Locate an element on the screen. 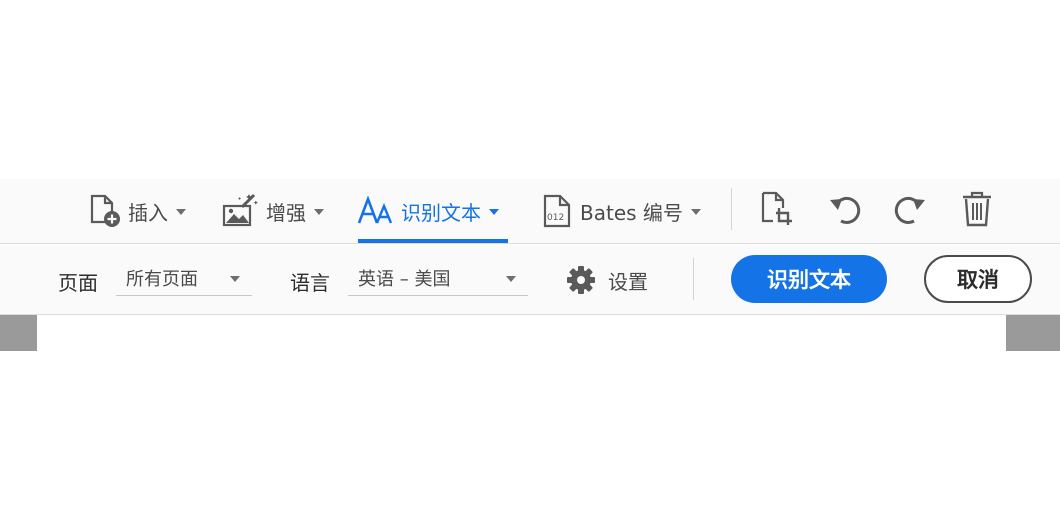 The width and height of the screenshot is (1060, 530). pages-select: 所有页面 is located at coordinates (184, 278).